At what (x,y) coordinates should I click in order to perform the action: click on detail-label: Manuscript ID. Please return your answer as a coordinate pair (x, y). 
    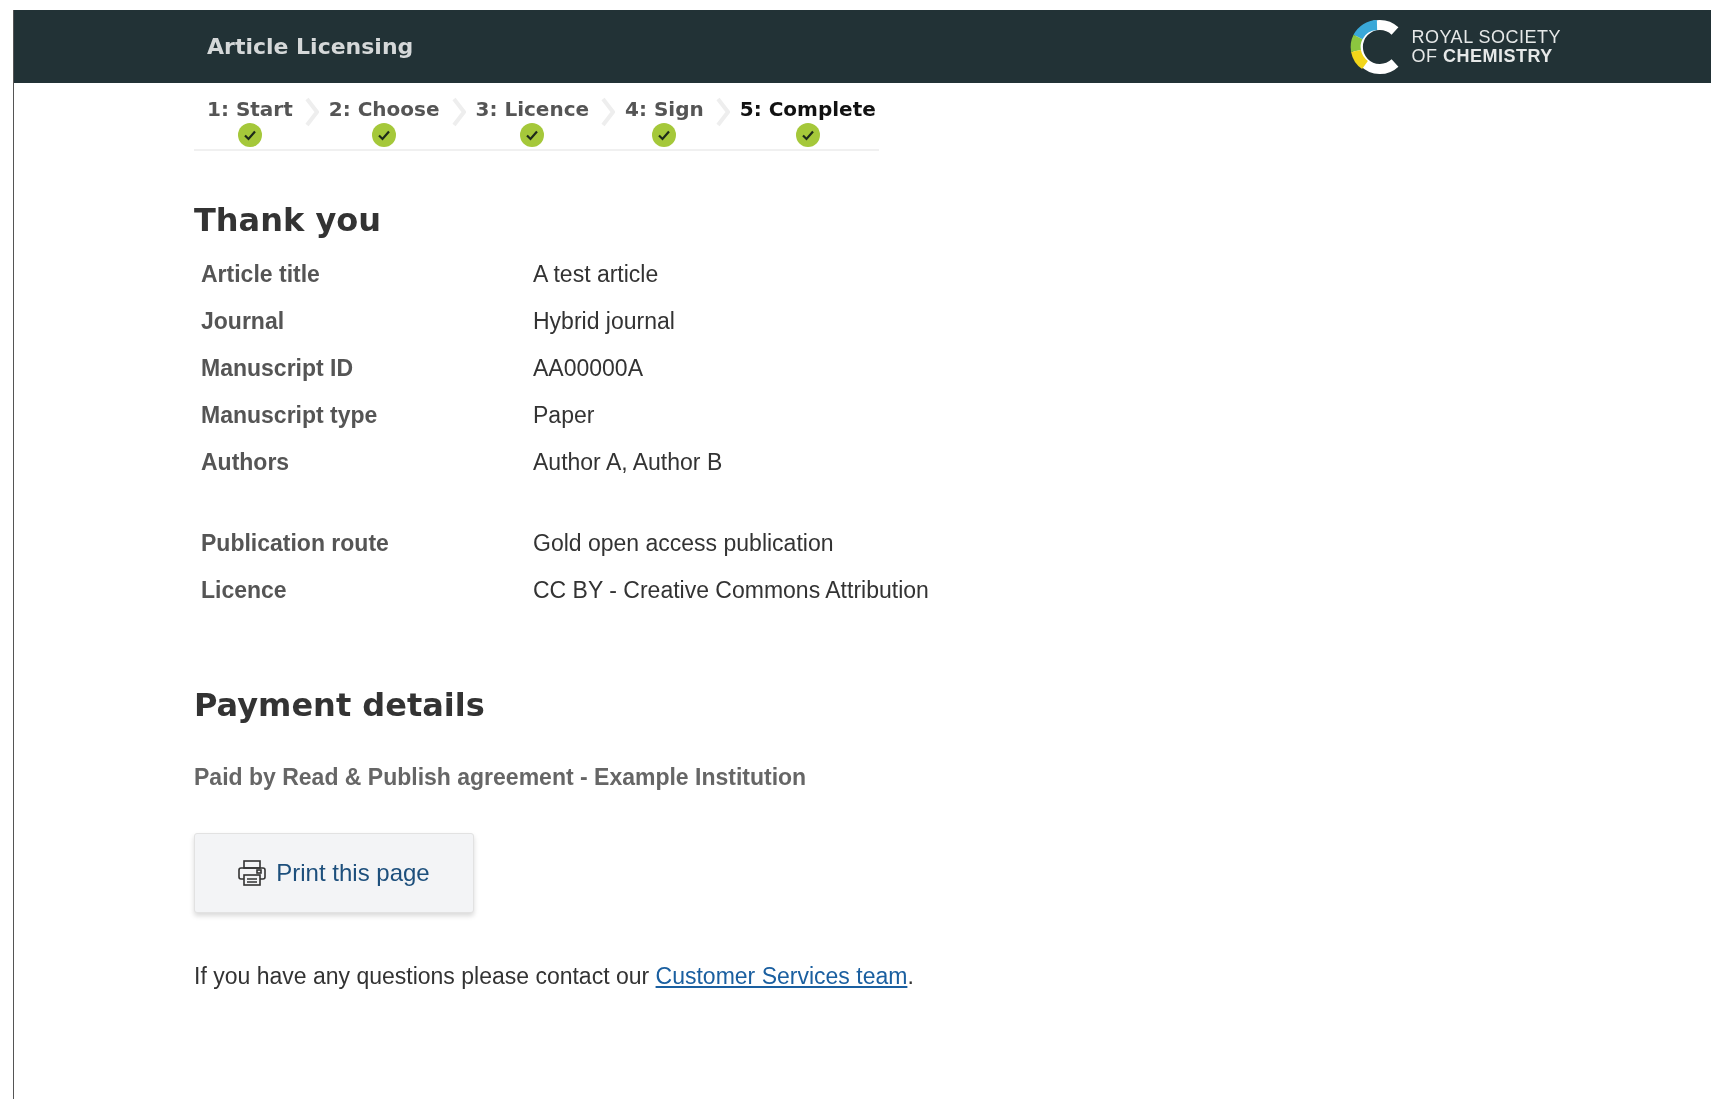
    Looking at the image, I should click on (278, 368).